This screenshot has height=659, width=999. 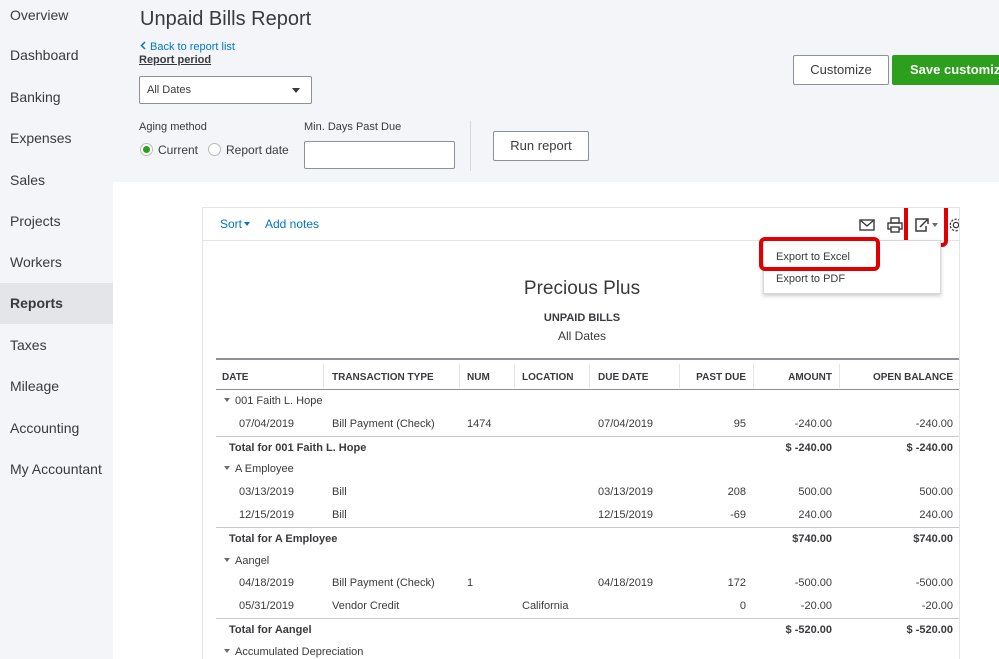 What do you see at coordinates (383, 377) in the screenshot?
I see `column-header: TRANSACTION TYPE` at bounding box center [383, 377].